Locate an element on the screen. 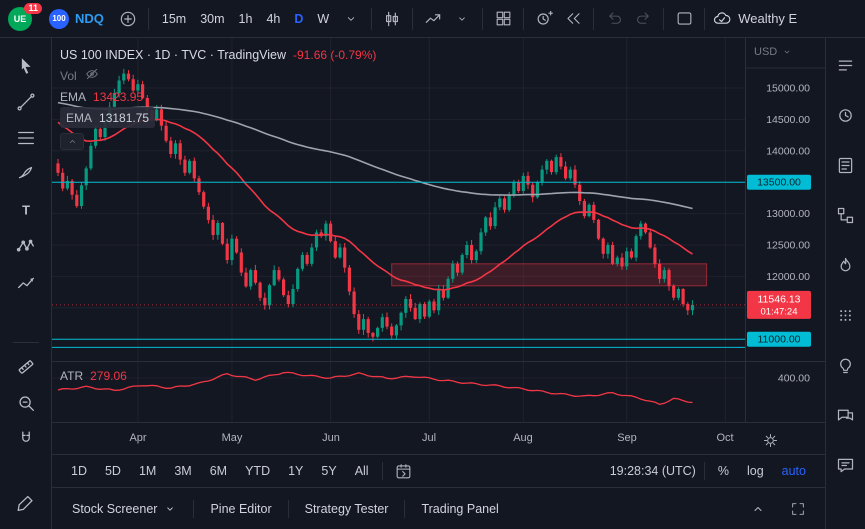 The width and height of the screenshot is (865, 529). range-5d: 5D is located at coordinates (113, 471).